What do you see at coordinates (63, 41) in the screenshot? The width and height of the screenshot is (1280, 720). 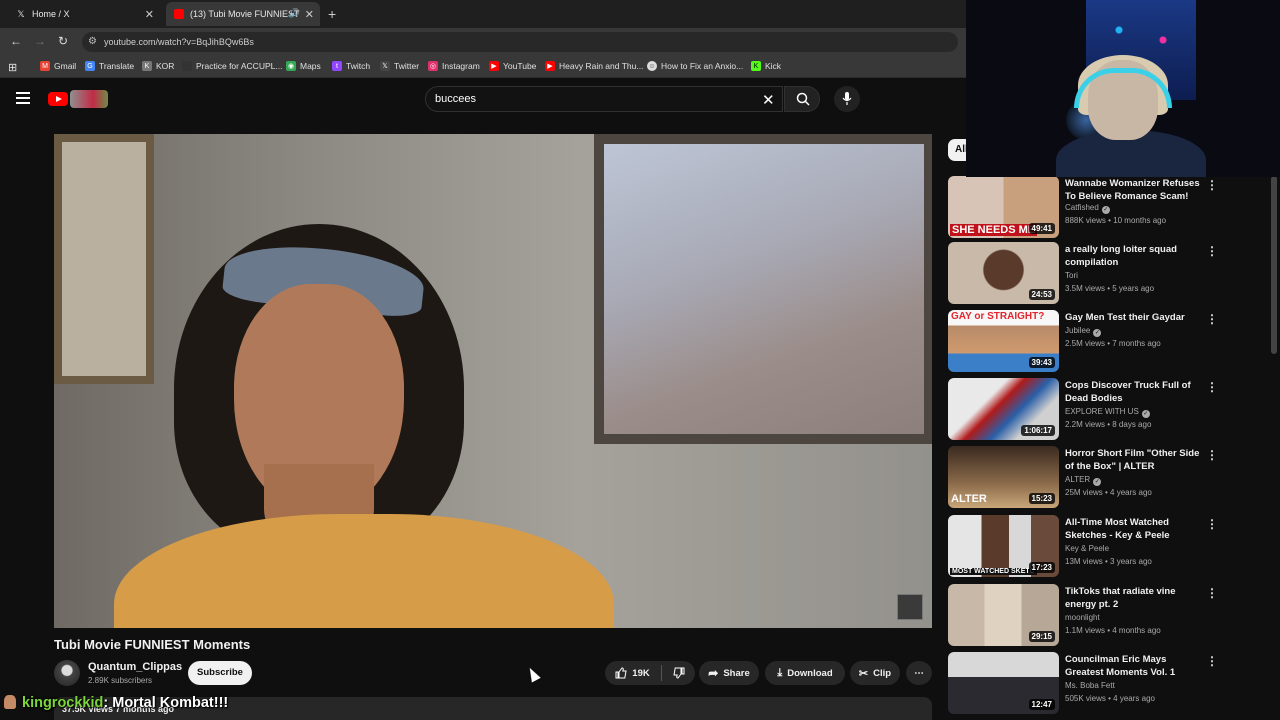 I see `reload-icon: ↻` at bounding box center [63, 41].